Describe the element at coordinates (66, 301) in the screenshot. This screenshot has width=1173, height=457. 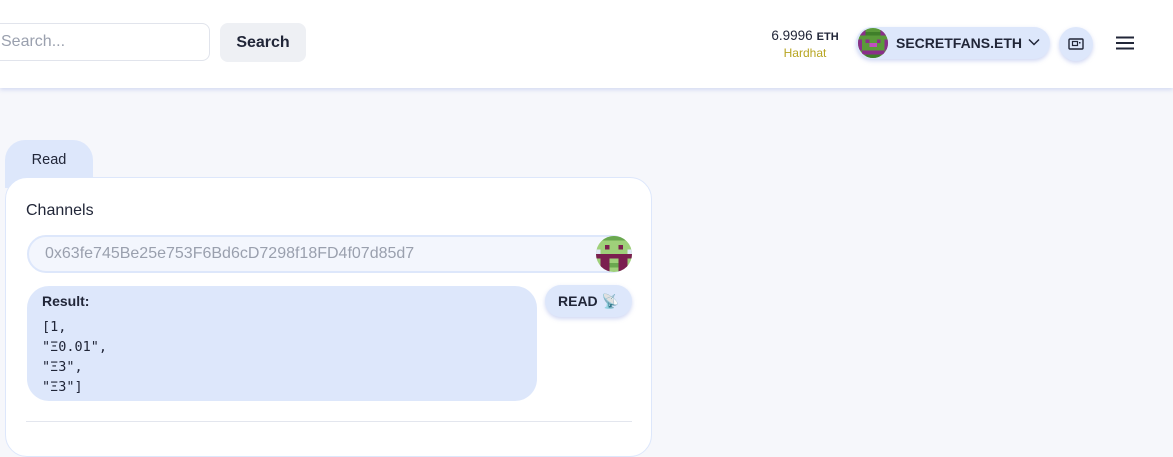
I see `result-label: Result:` at that location.